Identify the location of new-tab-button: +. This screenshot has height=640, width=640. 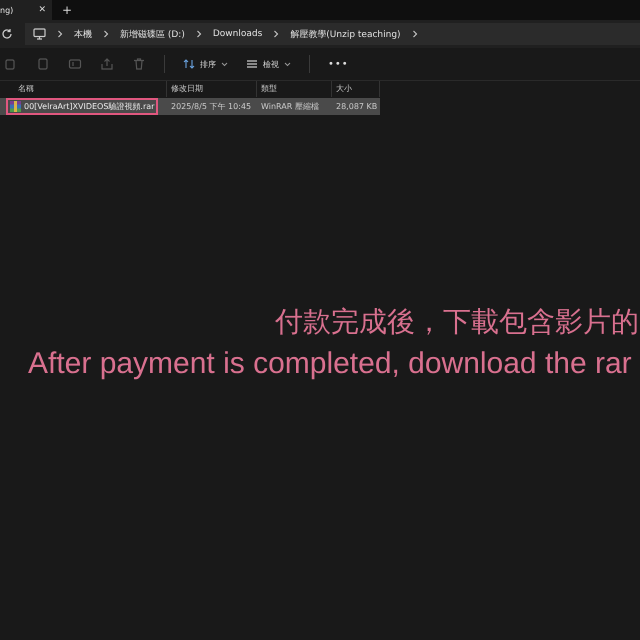
(67, 10).